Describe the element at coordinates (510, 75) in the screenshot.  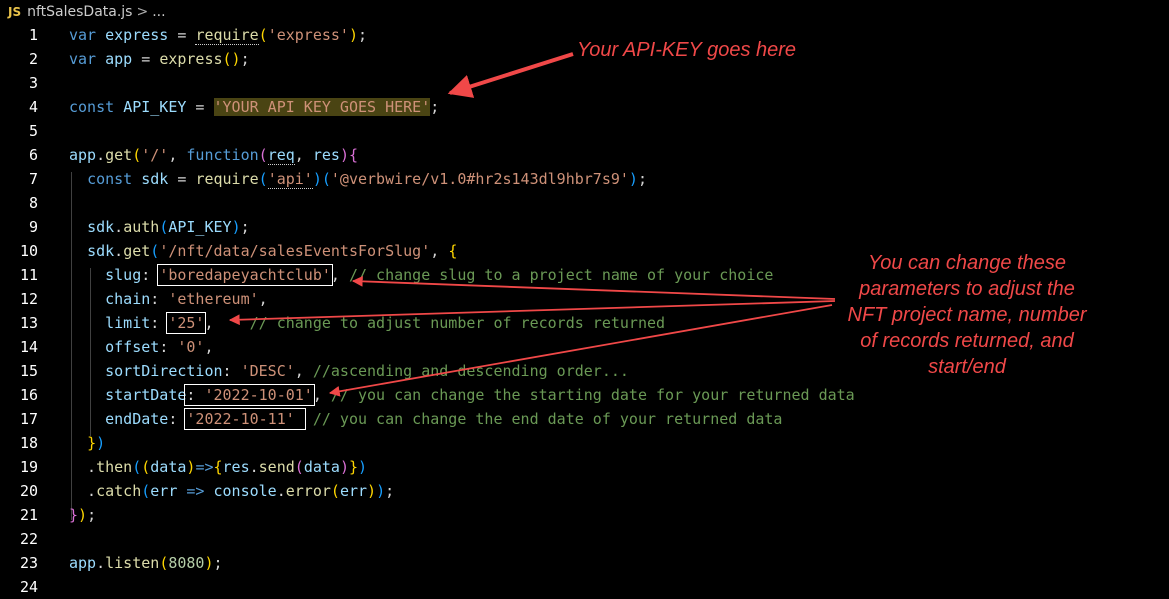
I see `api-key-arrow` at that location.